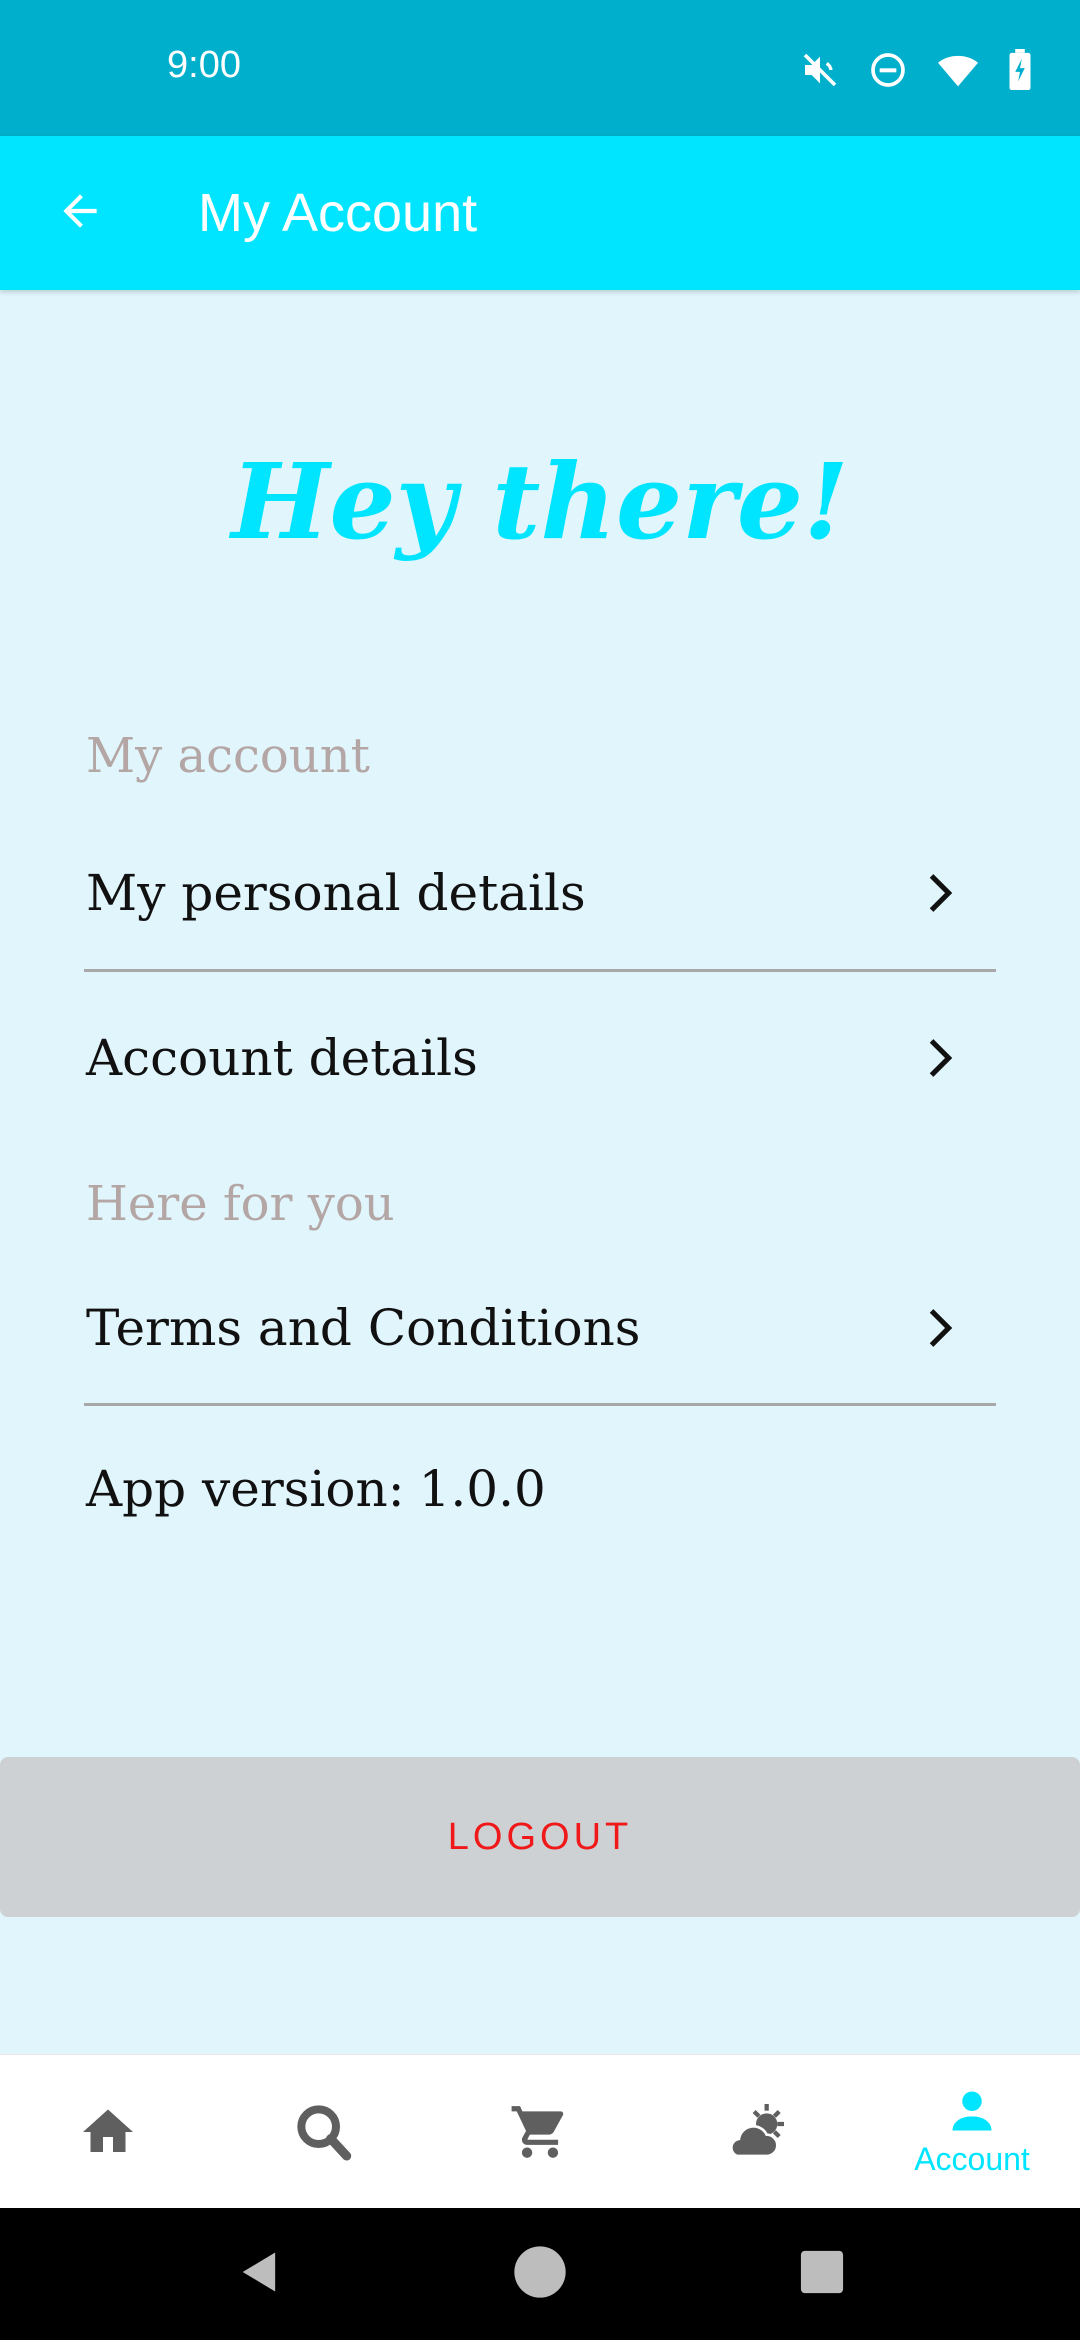  I want to click on row-label: My personal details, so click(336, 893).